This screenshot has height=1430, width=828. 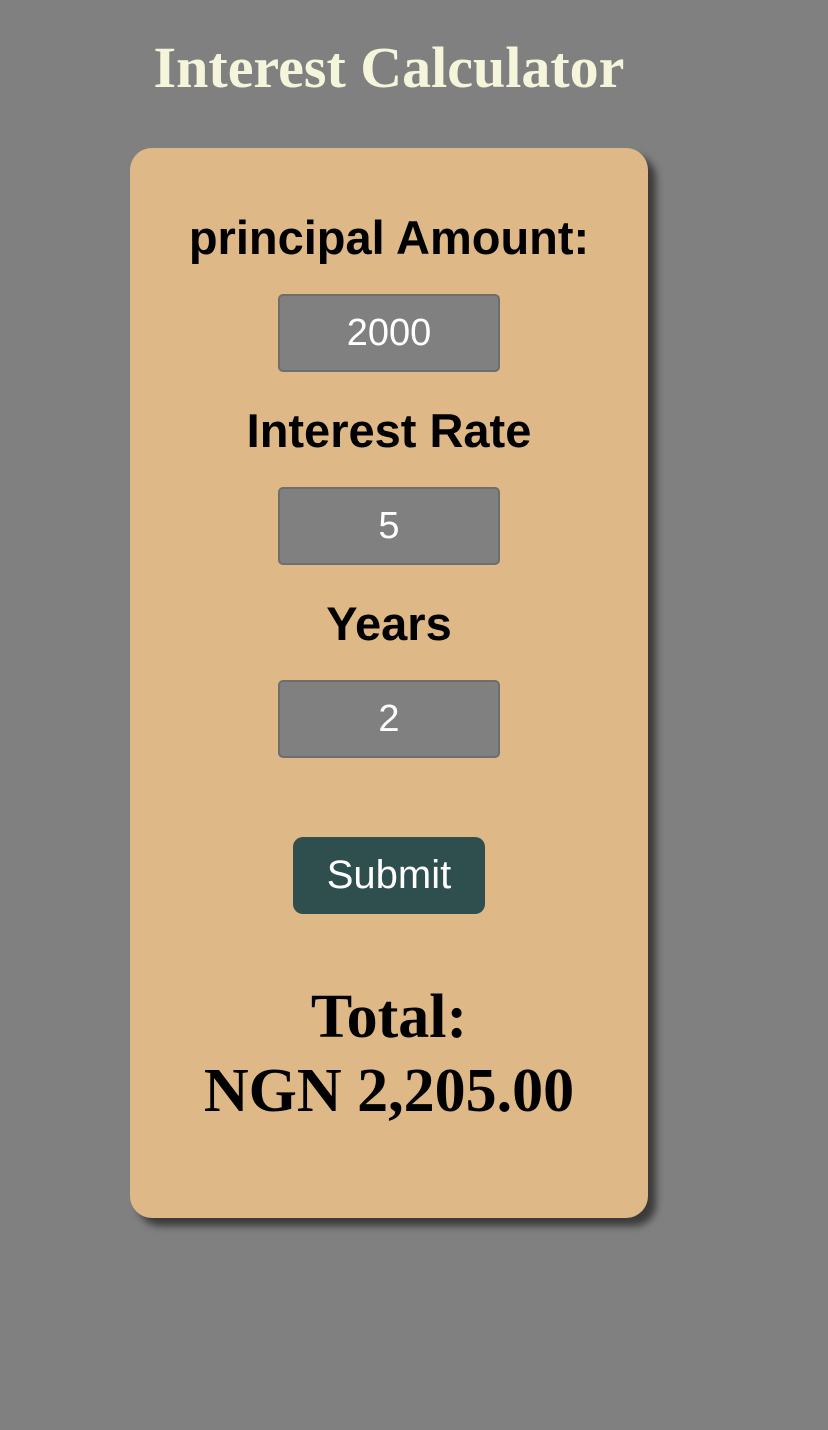 What do you see at coordinates (389, 430) in the screenshot?
I see `interest-rate-label: Interest Rate` at bounding box center [389, 430].